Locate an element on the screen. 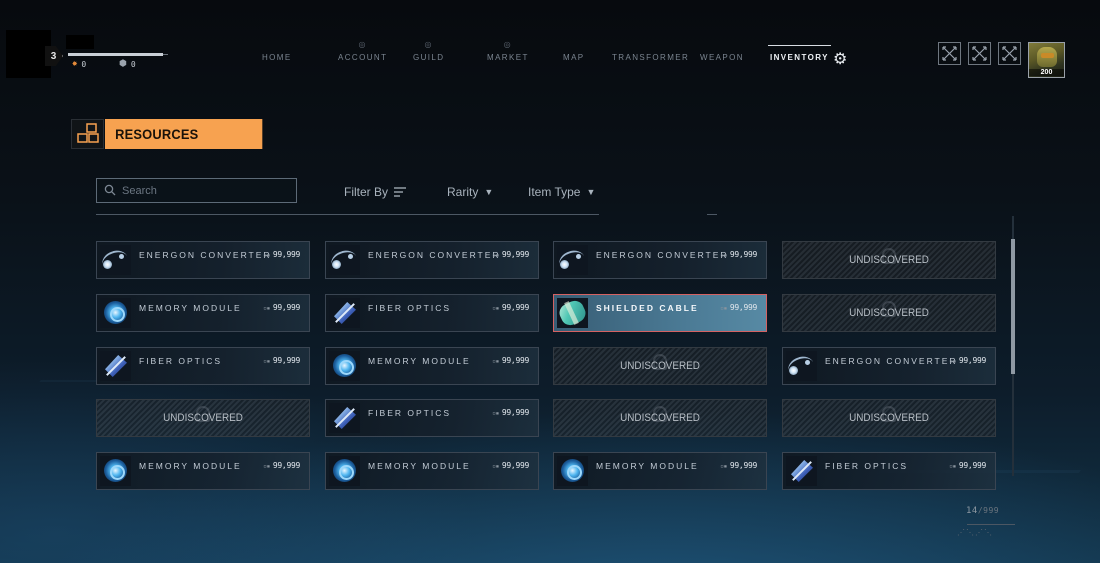 This screenshot has height=563, width=1100. nav-item-label: INVENTORY is located at coordinates (799, 57).